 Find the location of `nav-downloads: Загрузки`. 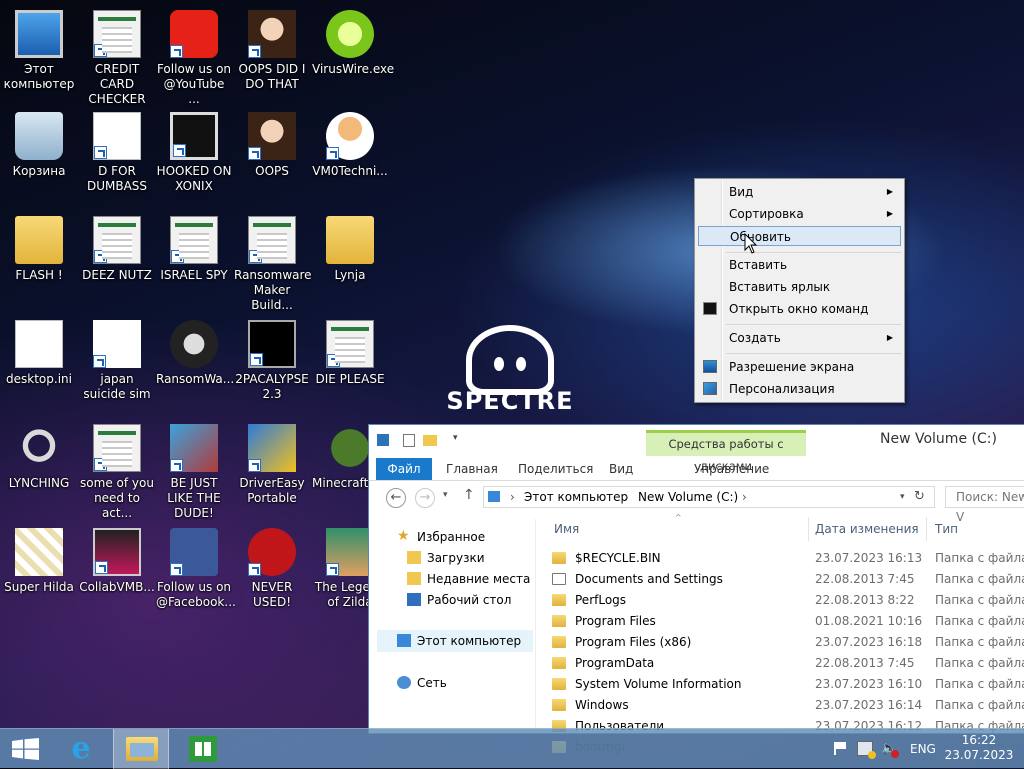

nav-downloads: Загрузки is located at coordinates (446, 558).